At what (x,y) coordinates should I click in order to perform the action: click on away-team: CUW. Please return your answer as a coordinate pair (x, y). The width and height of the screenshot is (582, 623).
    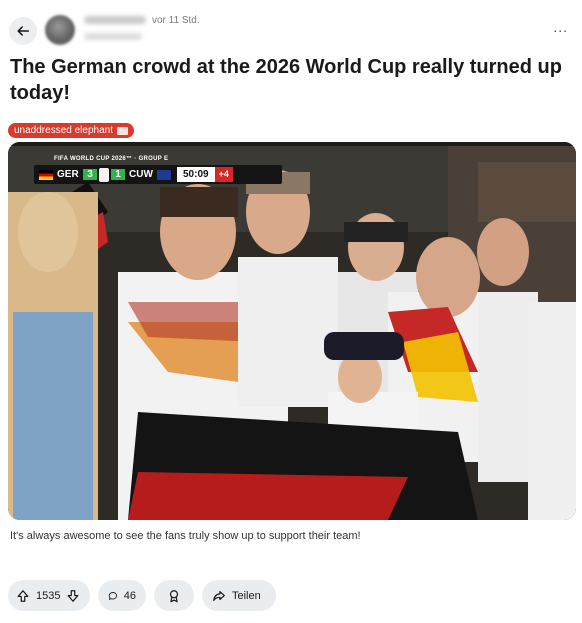
    Looking at the image, I should click on (141, 174).